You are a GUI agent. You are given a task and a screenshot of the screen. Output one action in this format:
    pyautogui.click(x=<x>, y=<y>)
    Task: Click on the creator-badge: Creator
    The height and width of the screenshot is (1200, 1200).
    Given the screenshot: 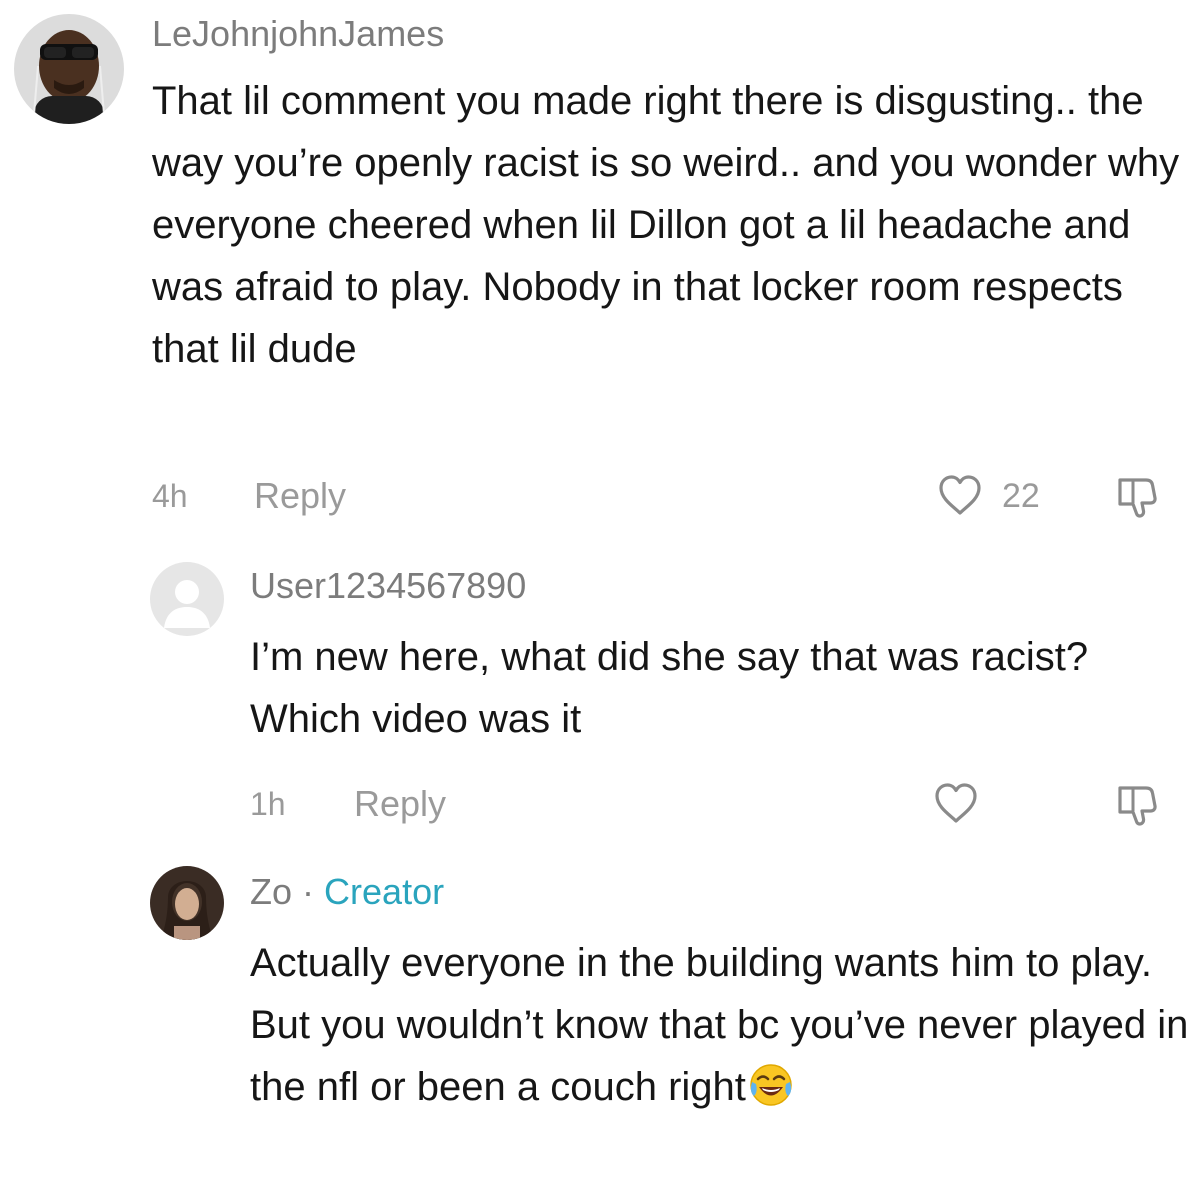 What is the action you would take?
    pyautogui.click(x=384, y=891)
    